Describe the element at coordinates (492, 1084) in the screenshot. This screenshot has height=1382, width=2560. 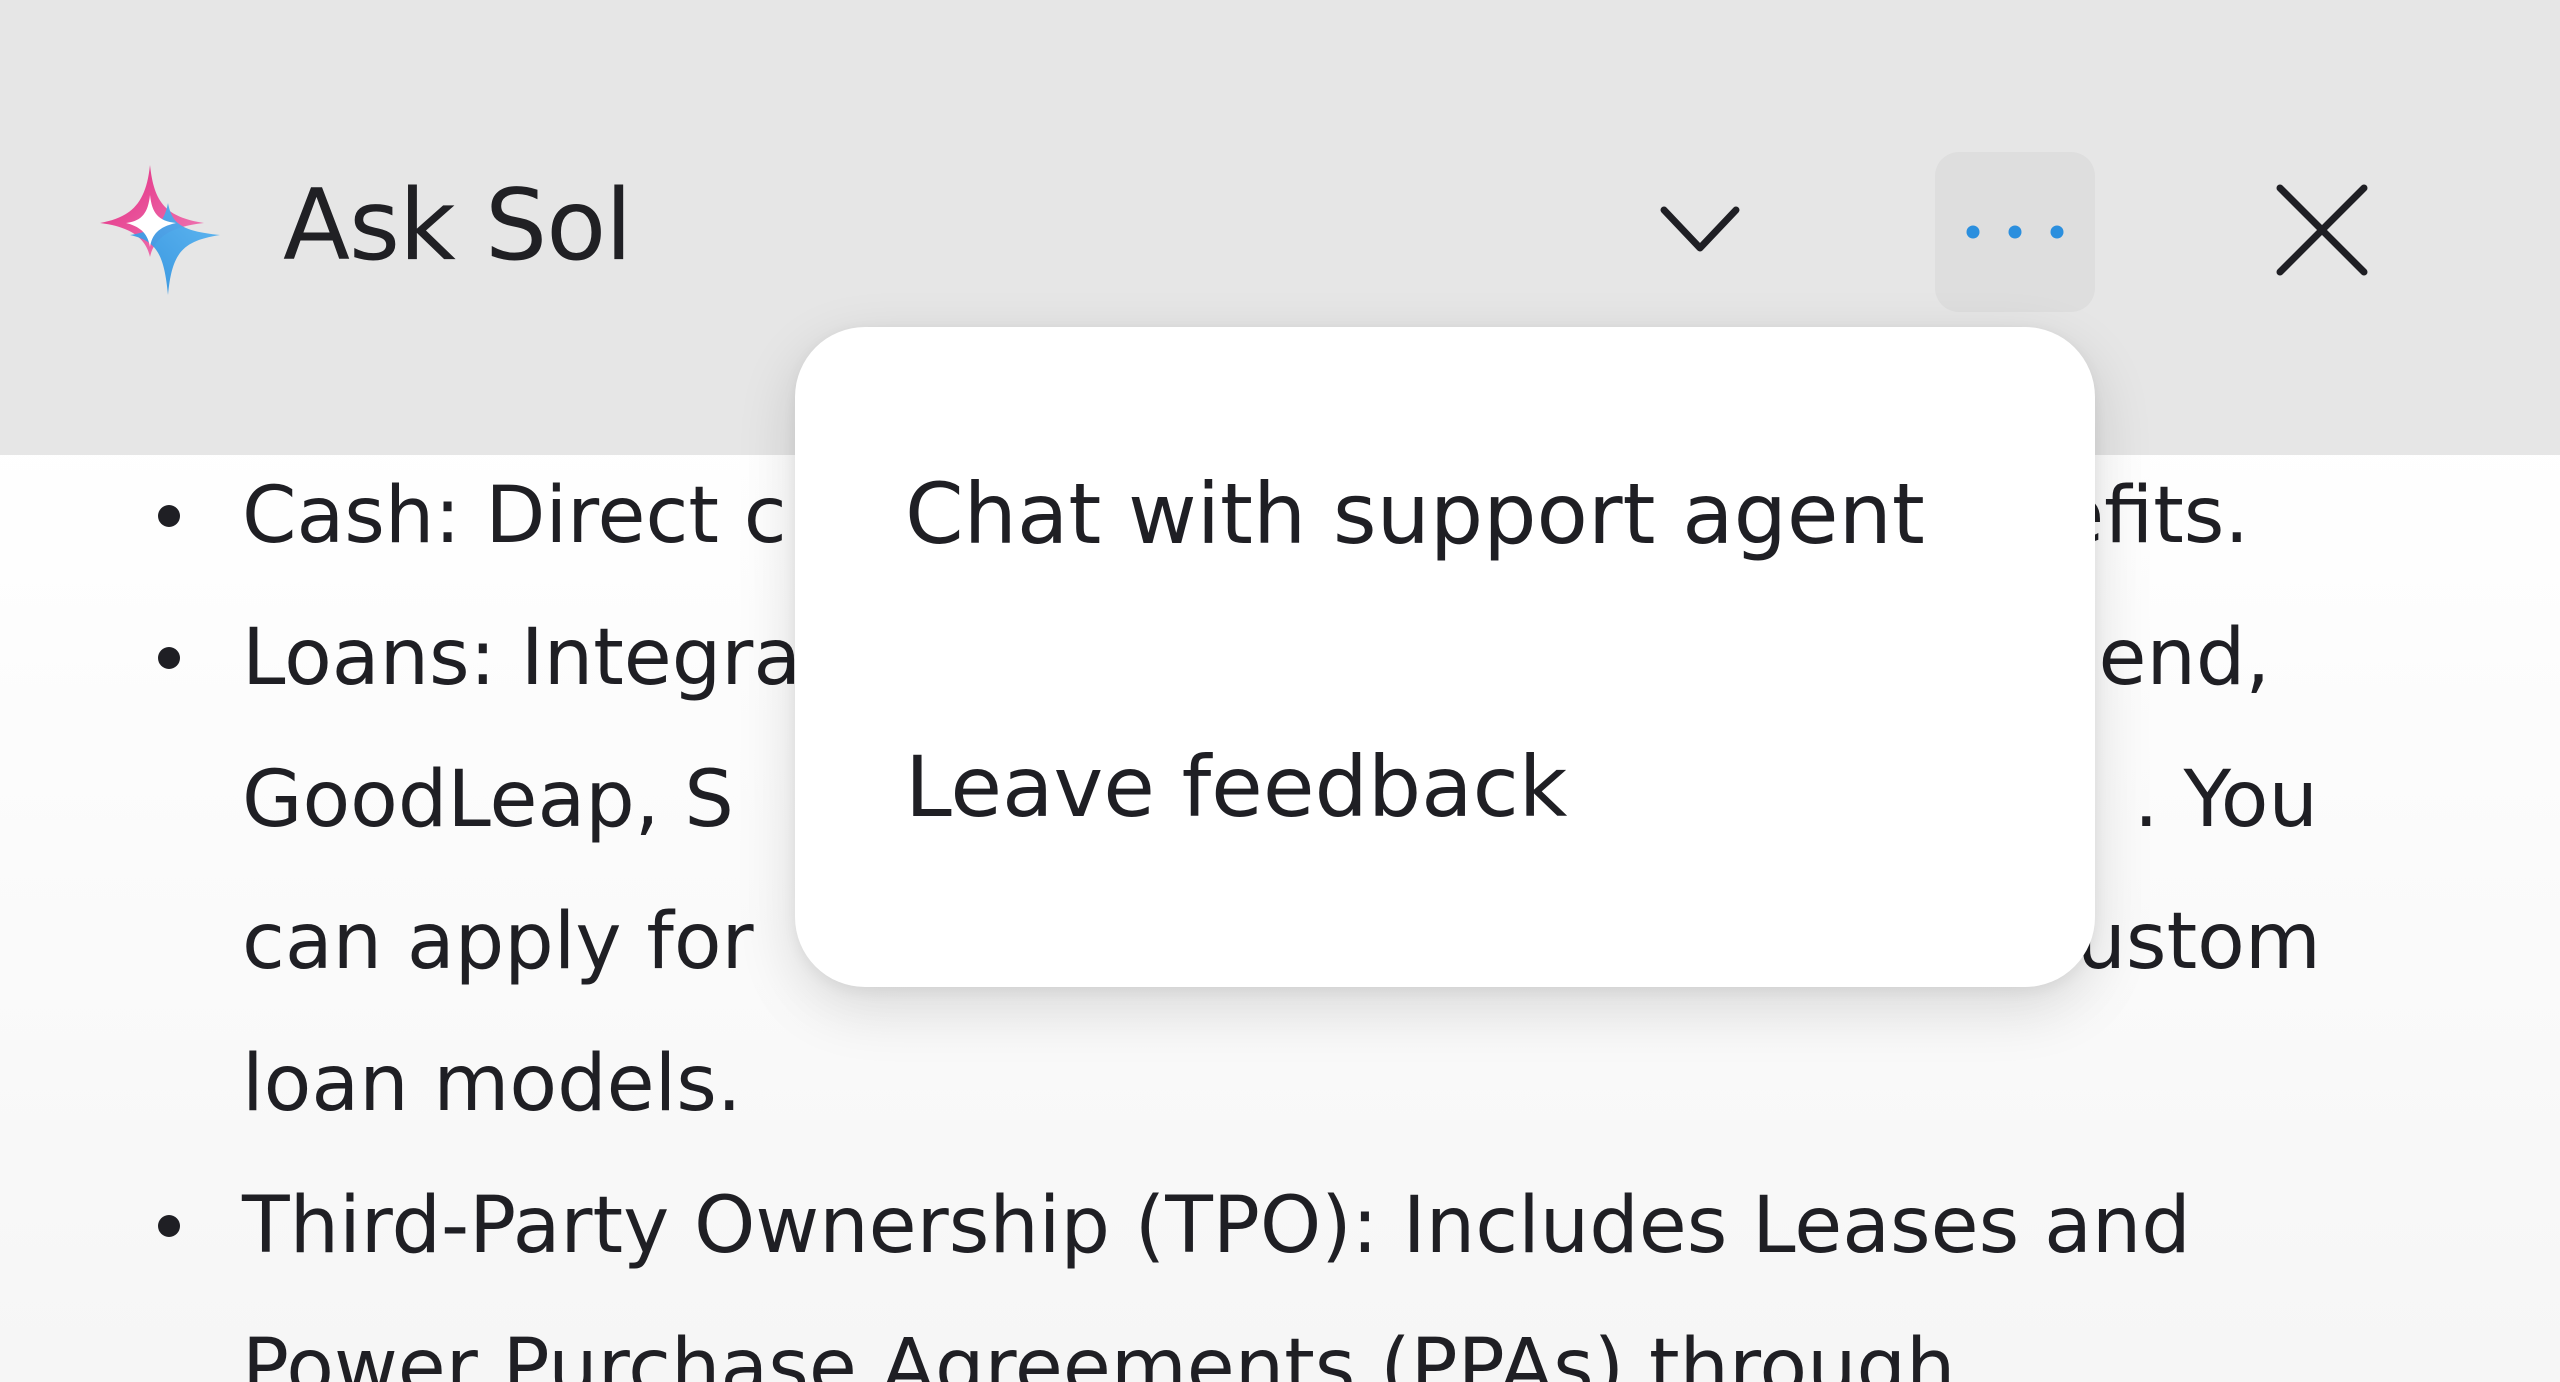
I see `bullet-text: loan models.` at that location.